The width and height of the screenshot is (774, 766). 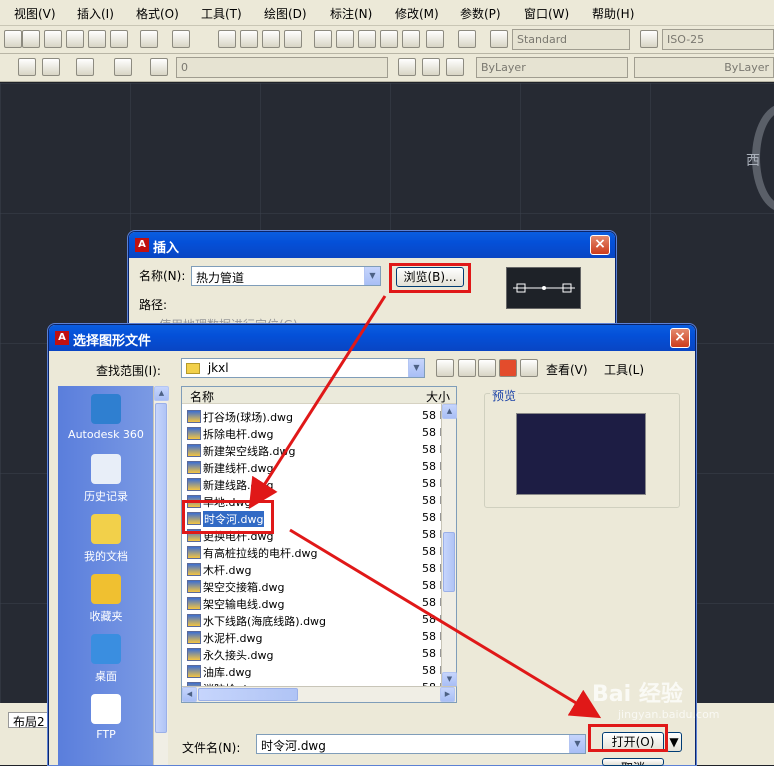 What do you see at coordinates (669, 714) in the screenshot?
I see `baidu-watermark-url: jingyan.baidu.com` at bounding box center [669, 714].